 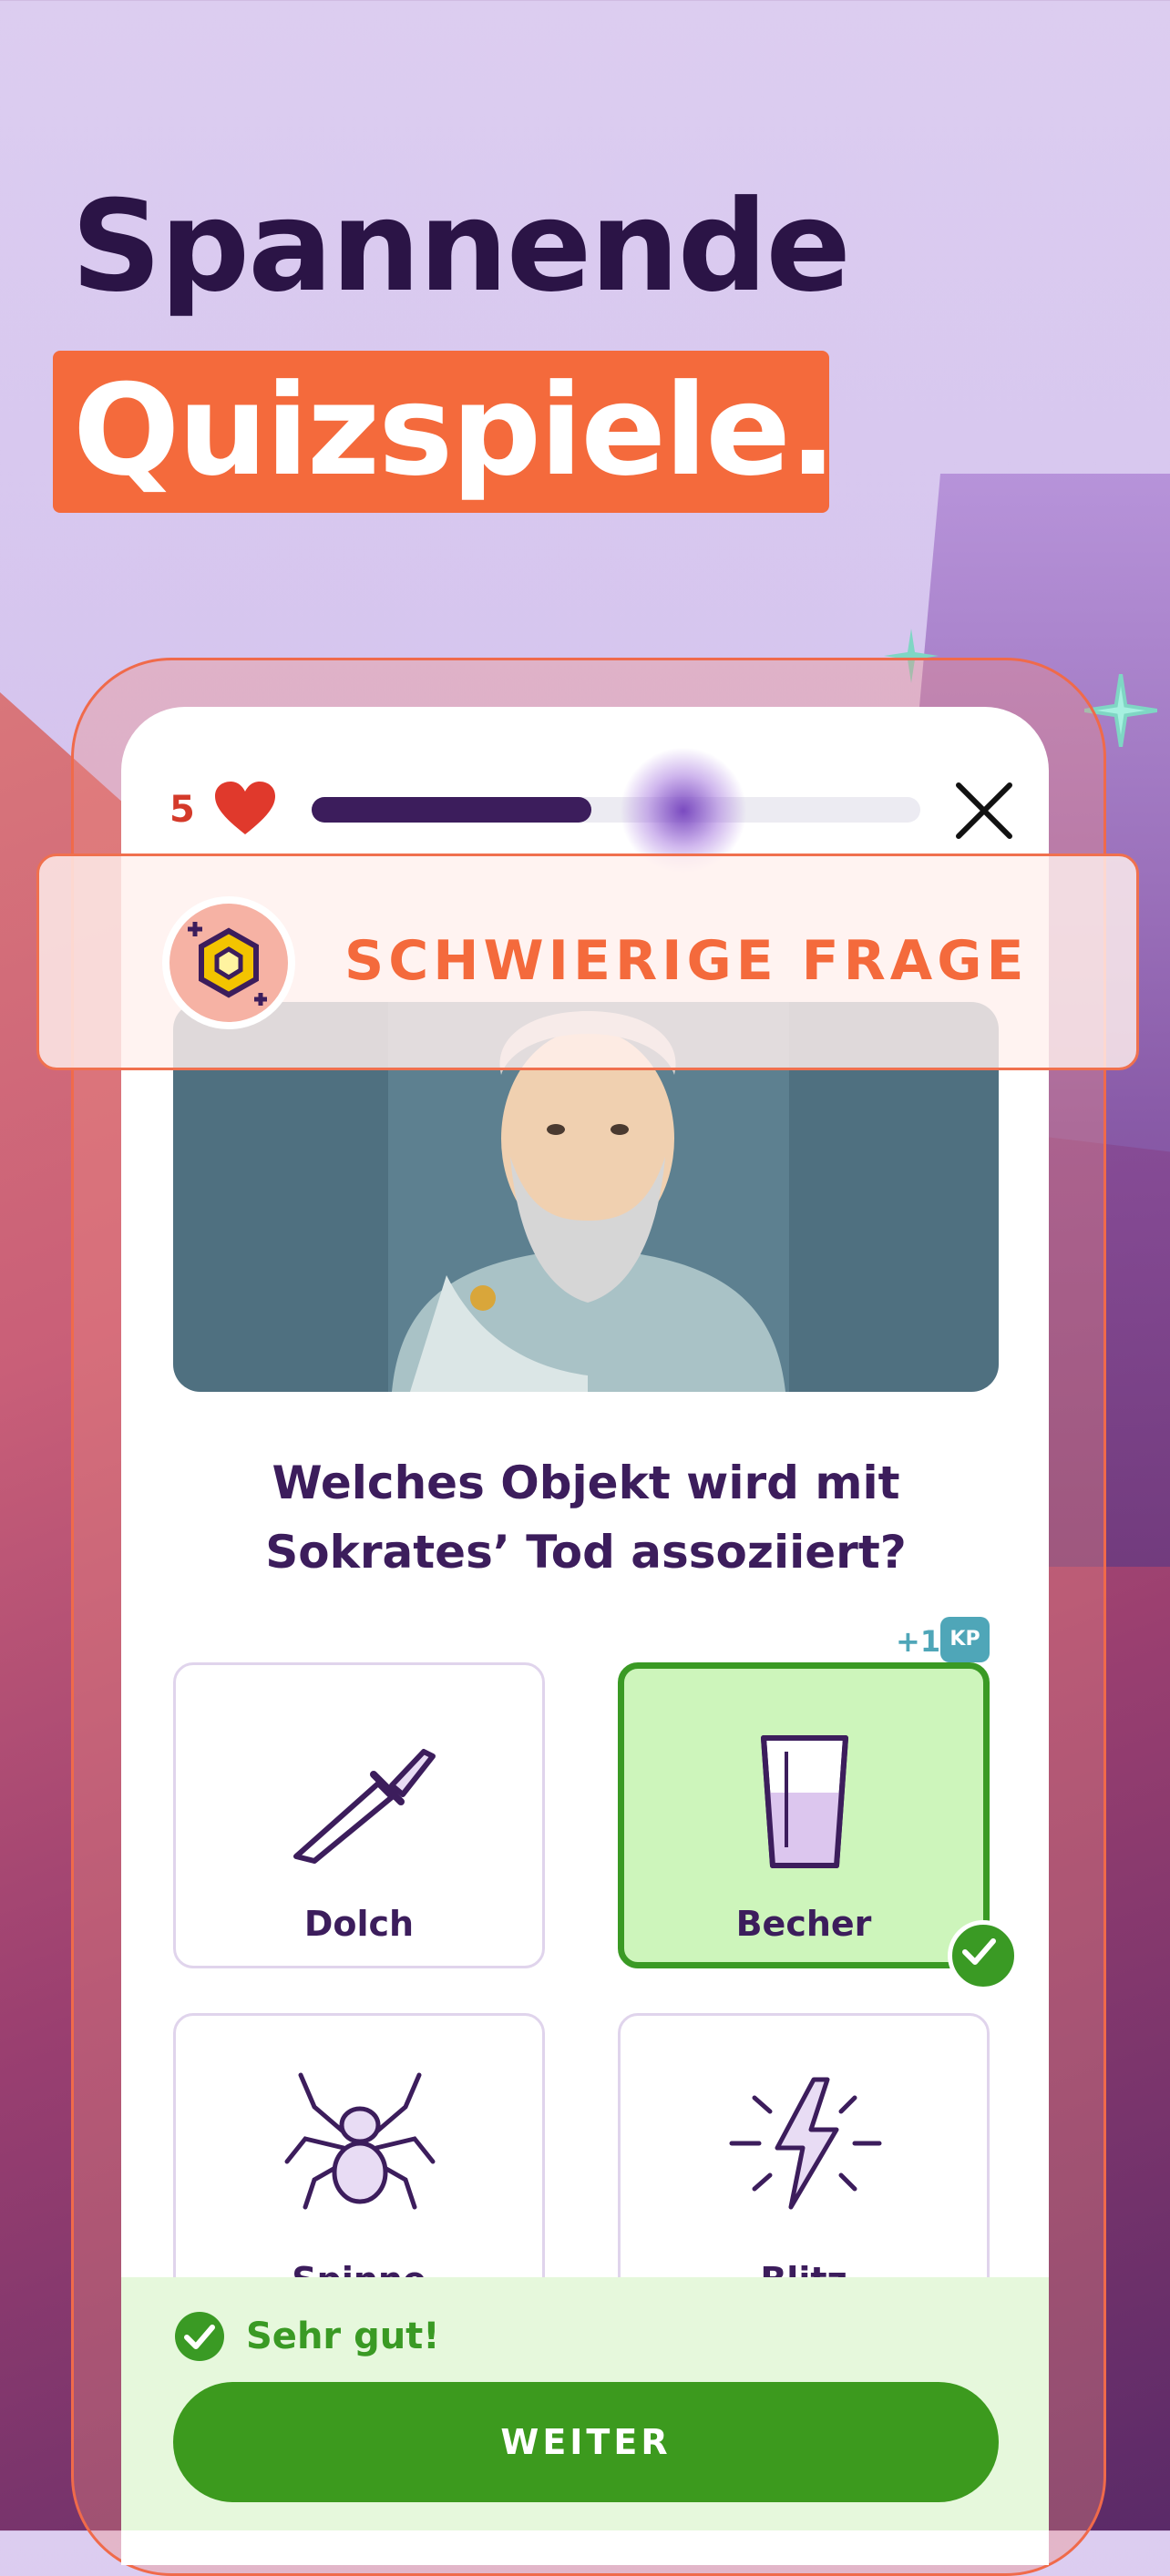 What do you see at coordinates (586, 2442) in the screenshot?
I see `continue-button: WEITER` at bounding box center [586, 2442].